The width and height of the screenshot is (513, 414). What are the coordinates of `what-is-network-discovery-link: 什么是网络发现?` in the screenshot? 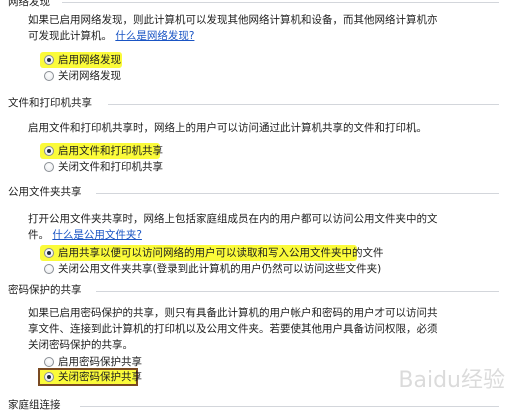 It's located at (154, 36).